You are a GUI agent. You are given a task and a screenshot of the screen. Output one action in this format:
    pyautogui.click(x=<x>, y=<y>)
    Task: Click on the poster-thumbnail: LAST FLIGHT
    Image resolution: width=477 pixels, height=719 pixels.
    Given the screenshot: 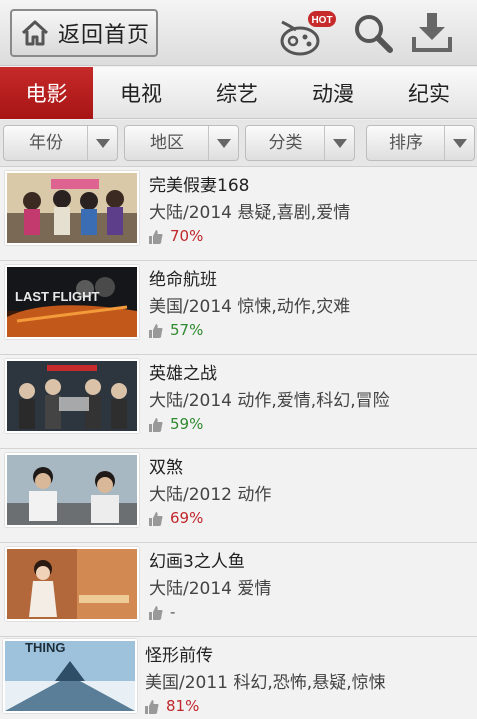 What is the action you would take?
    pyautogui.click(x=72, y=302)
    